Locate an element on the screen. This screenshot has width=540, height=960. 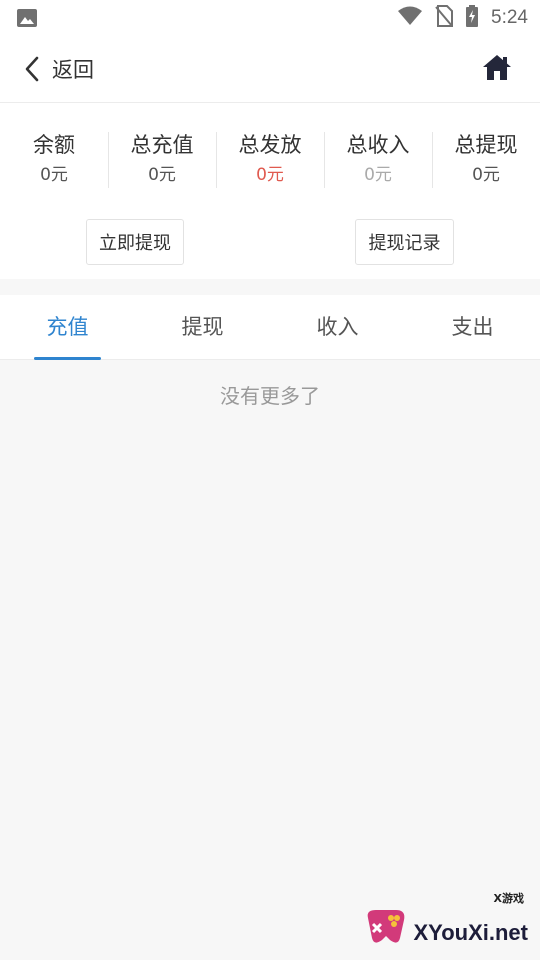
chevron-left-icon is located at coordinates (32, 69).